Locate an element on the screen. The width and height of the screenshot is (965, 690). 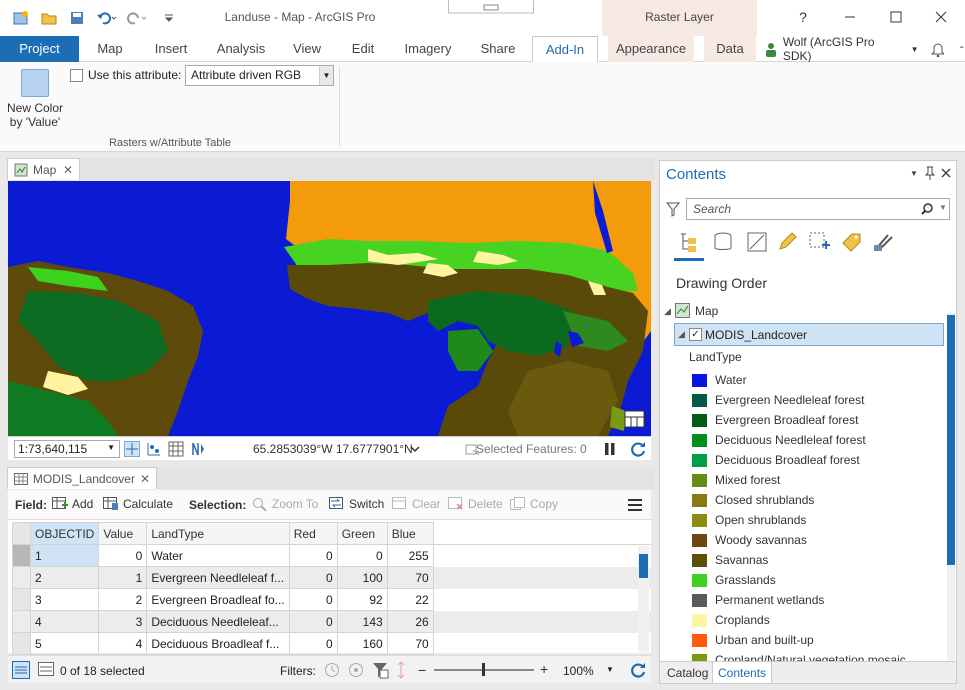
cell-green: 143 is located at coordinates (362, 621).